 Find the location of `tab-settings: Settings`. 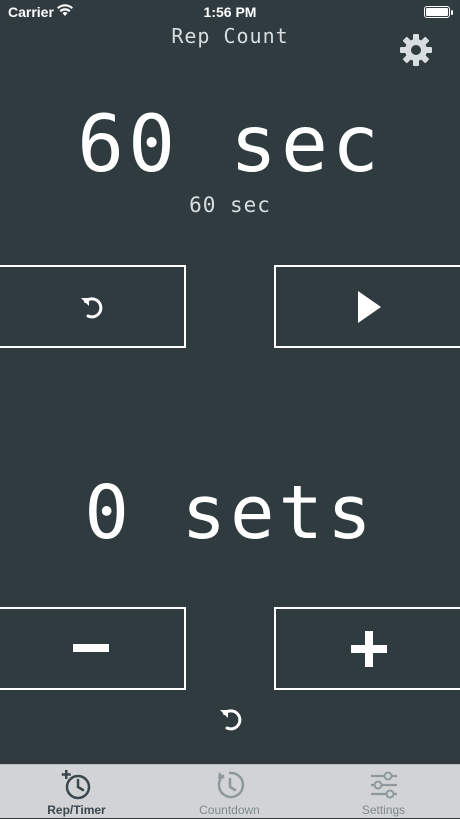

tab-settings: Settings is located at coordinates (383, 792).